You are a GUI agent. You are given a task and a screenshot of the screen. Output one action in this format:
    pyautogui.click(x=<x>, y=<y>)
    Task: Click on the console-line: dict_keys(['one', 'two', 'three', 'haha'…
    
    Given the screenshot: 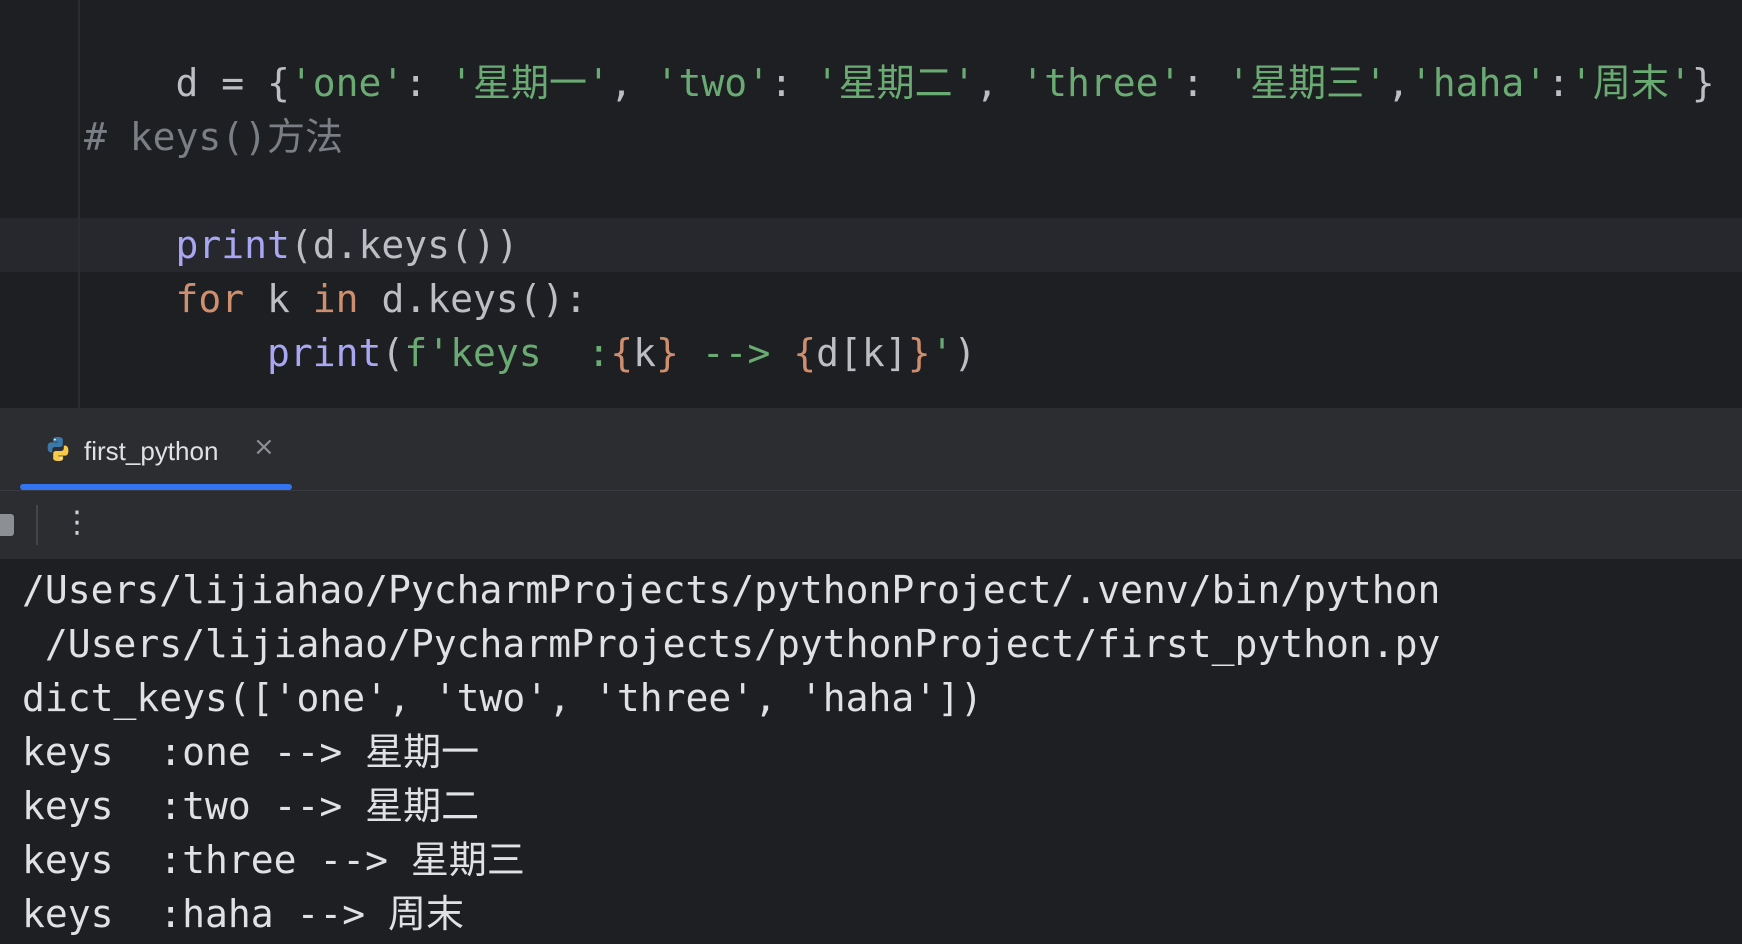 What is the action you would take?
    pyautogui.click(x=502, y=698)
    